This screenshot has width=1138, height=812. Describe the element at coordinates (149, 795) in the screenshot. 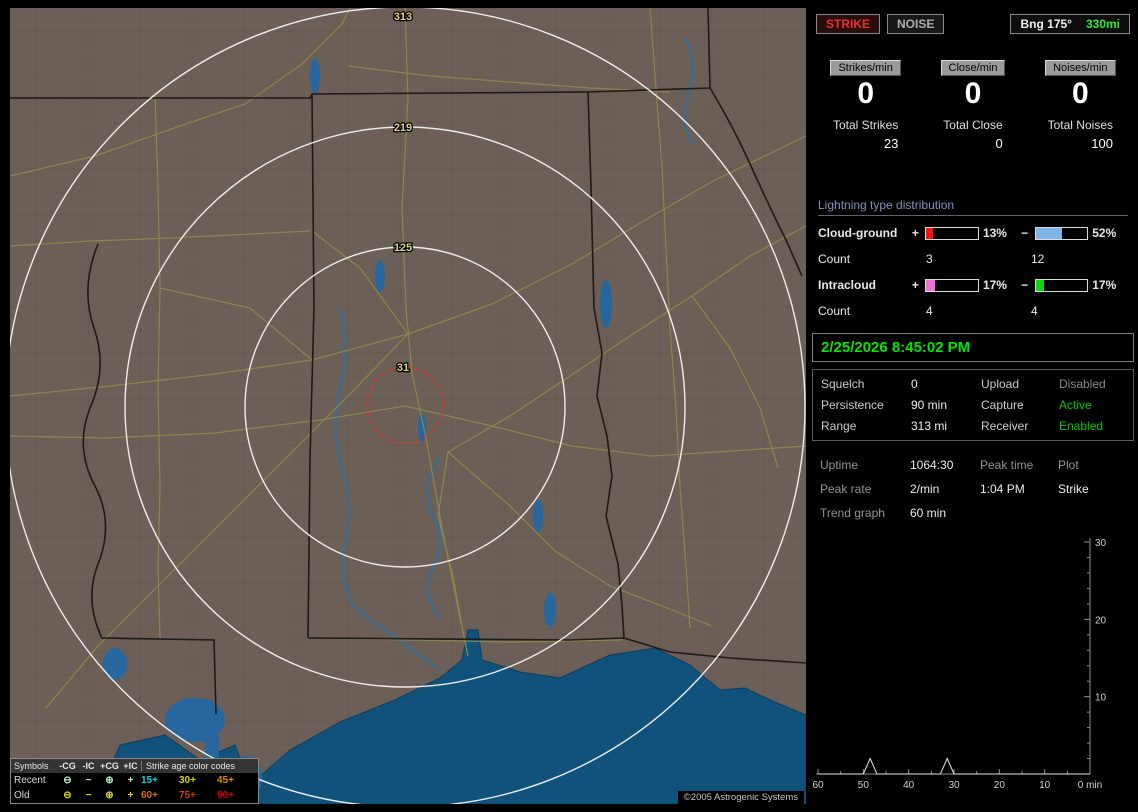

I see `age-code-60: 60+` at that location.